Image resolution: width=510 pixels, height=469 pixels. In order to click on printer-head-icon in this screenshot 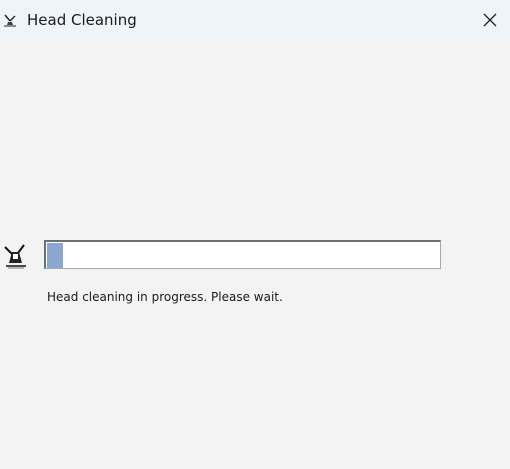, I will do `click(16, 255)`.